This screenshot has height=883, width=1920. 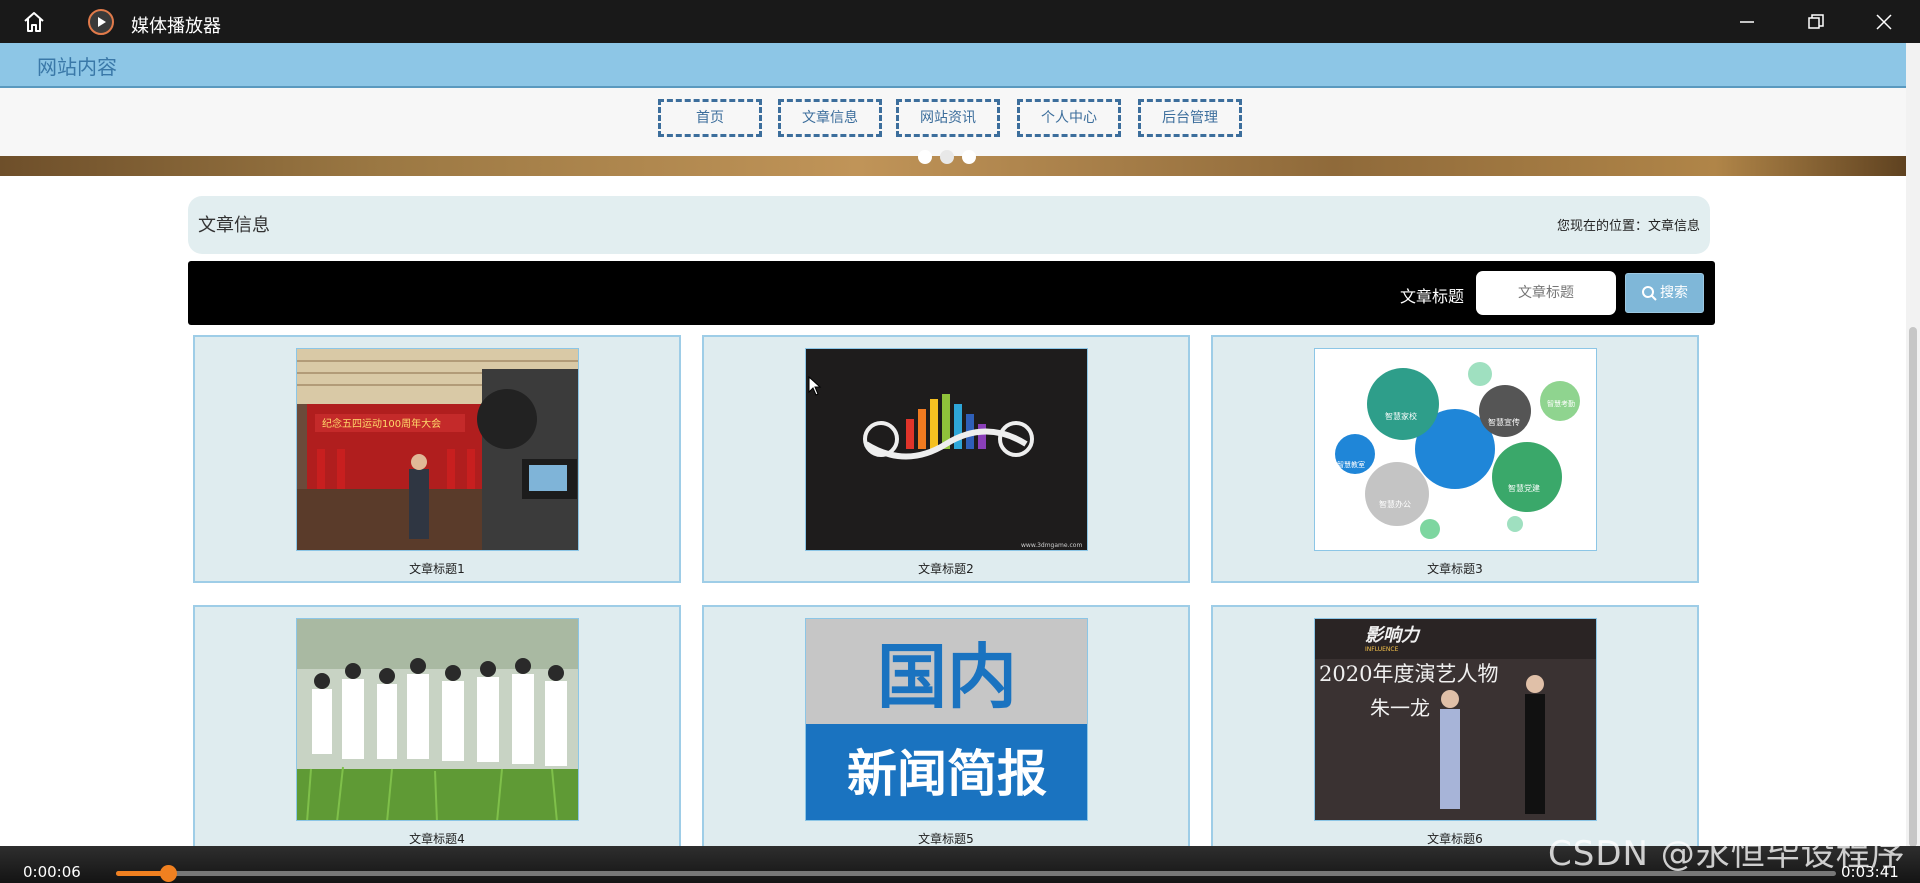 I want to click on banner-image, so click(x=953, y=163).